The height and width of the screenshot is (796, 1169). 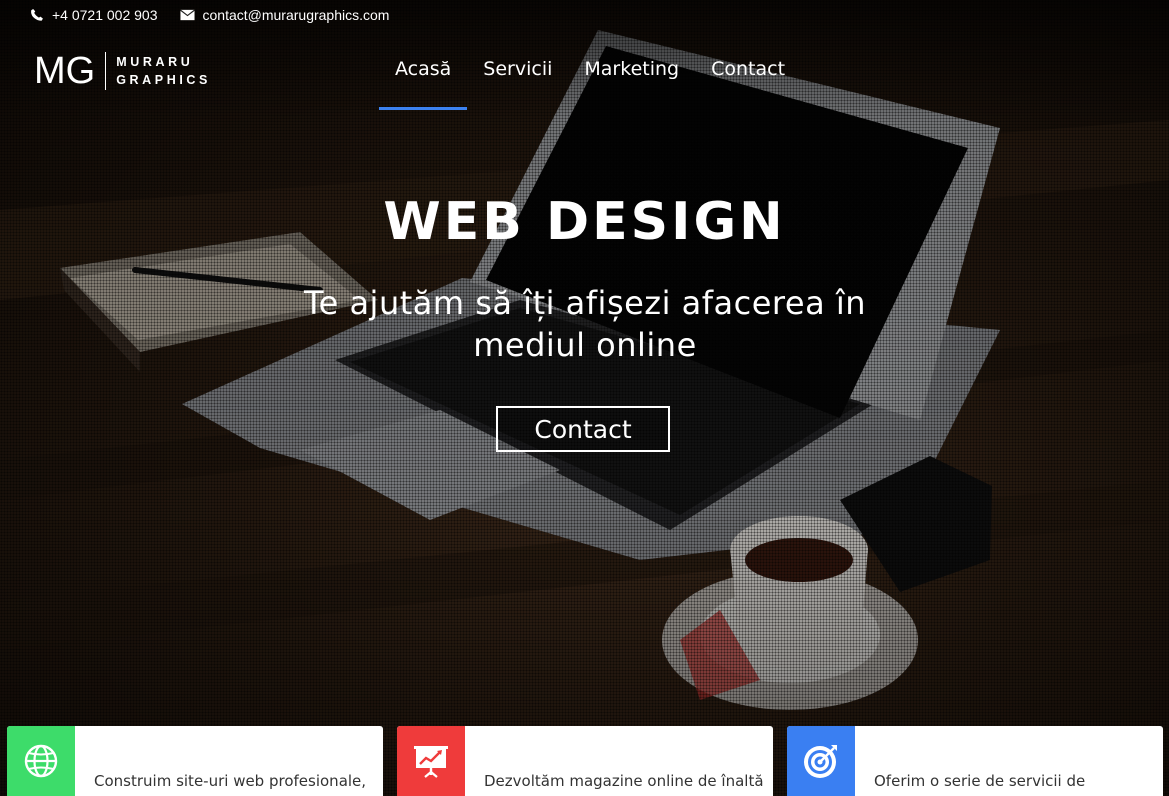 What do you see at coordinates (106, 71) in the screenshot?
I see `logo-divider` at bounding box center [106, 71].